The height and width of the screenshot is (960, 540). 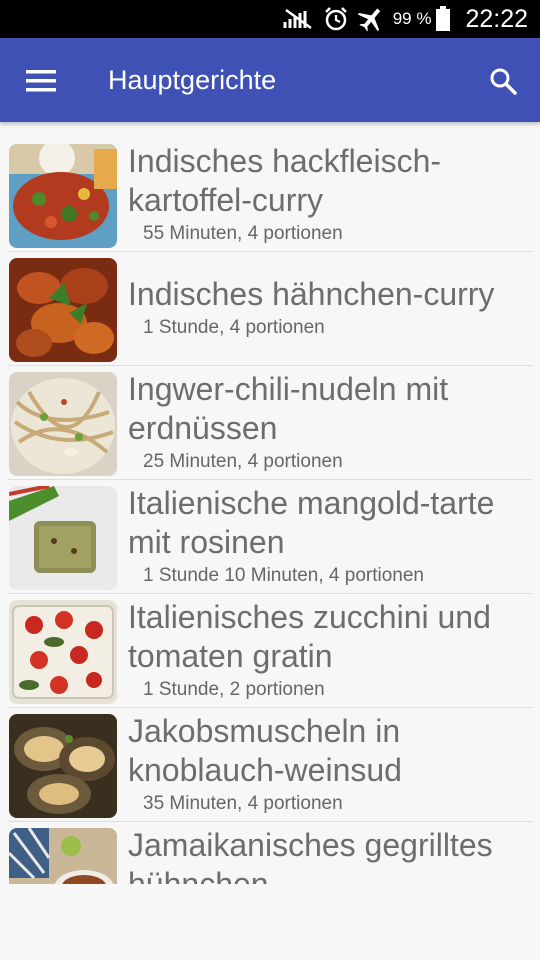 I want to click on recipe-meta: 25 Minuten, 4 portionen, so click(x=243, y=461).